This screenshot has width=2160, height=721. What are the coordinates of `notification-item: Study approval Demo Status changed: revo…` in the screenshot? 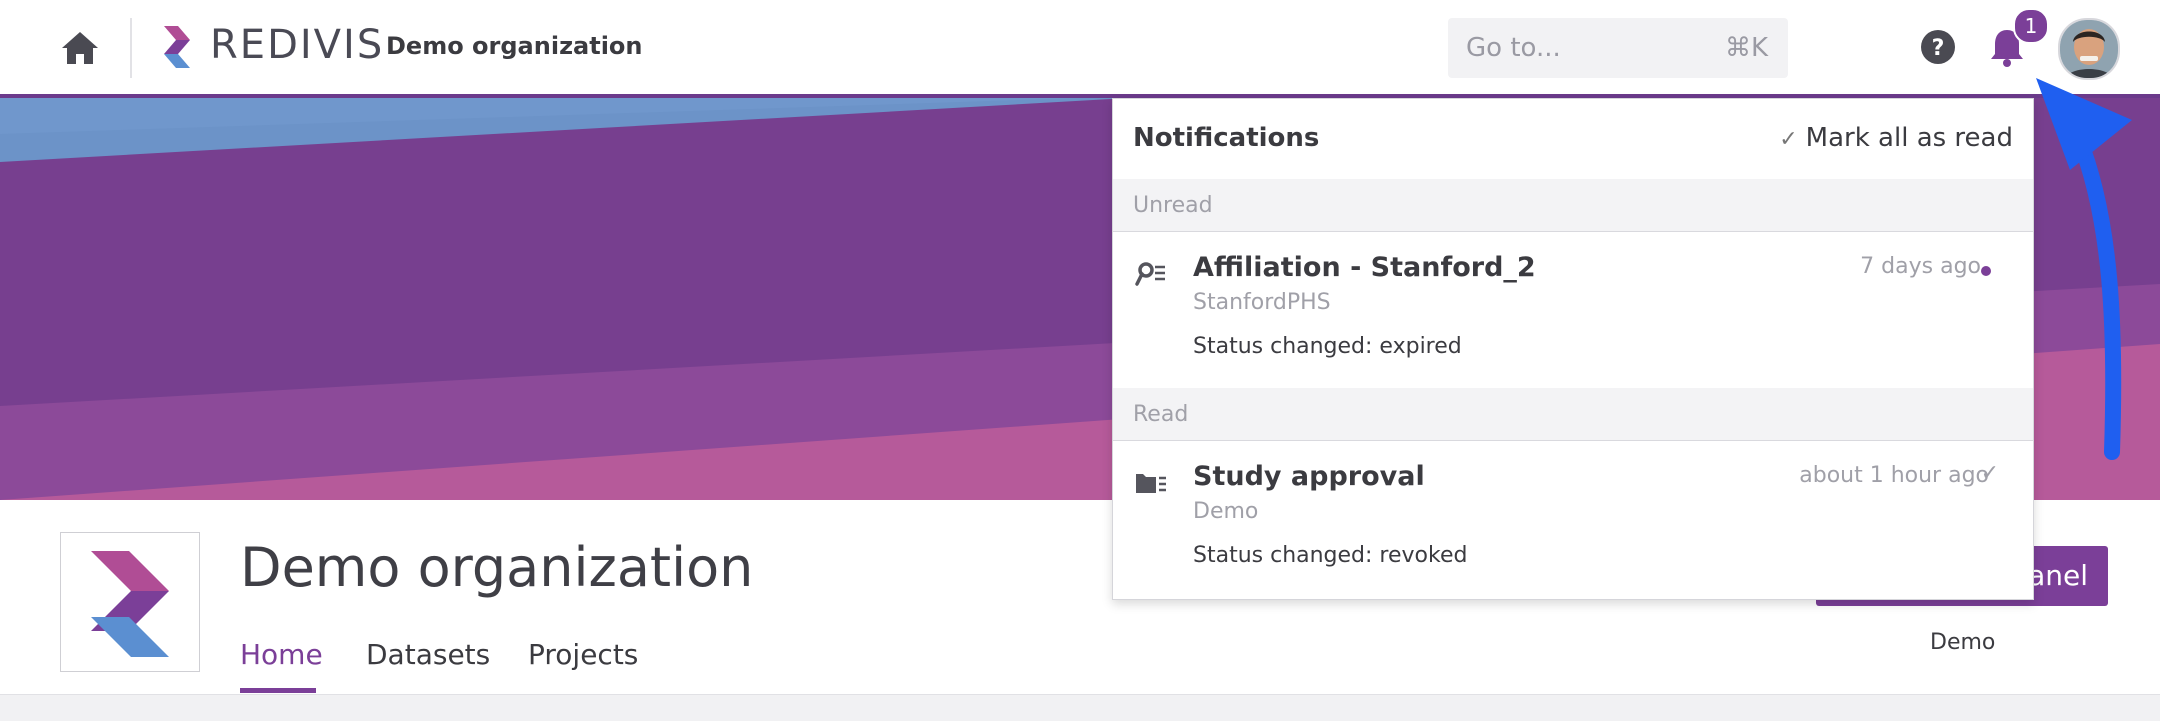 It's located at (1573, 519).